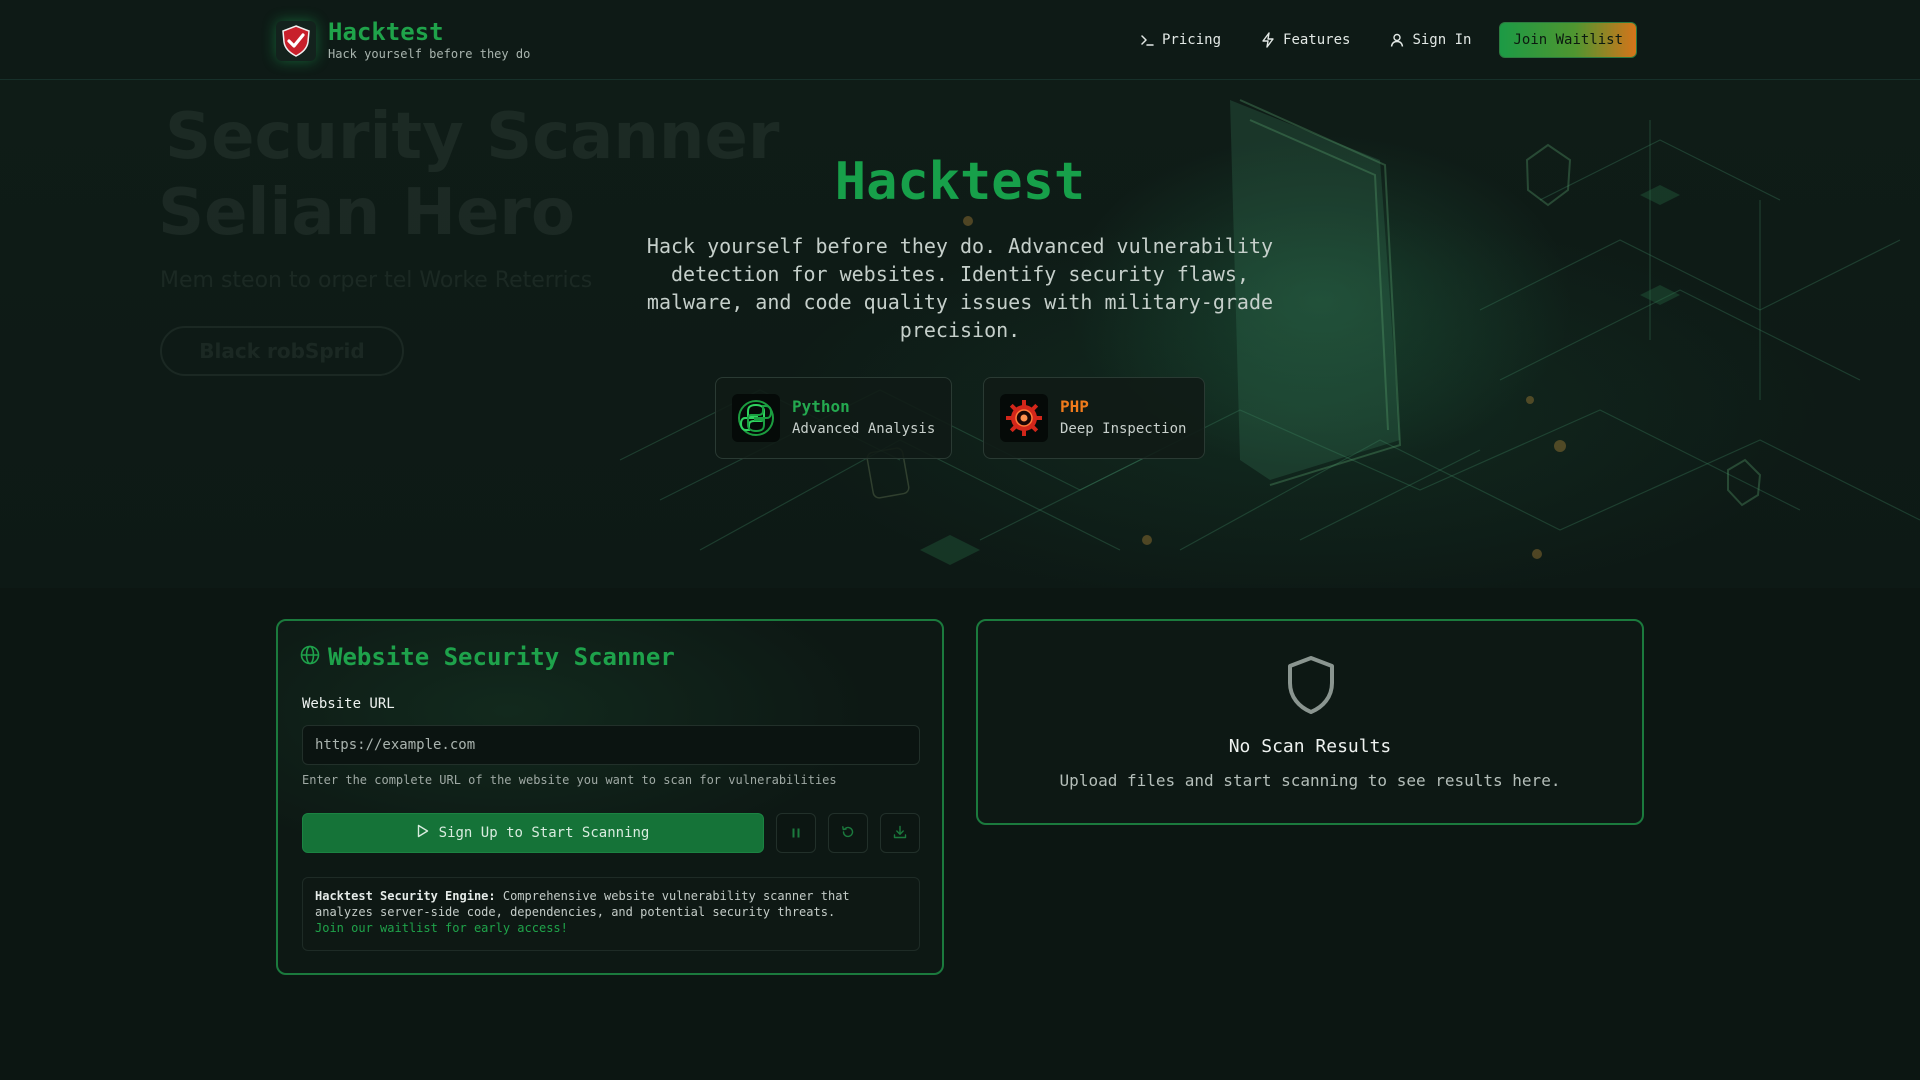 Image resolution: width=1920 pixels, height=1080 pixels. I want to click on main-nav: Pricing Features Sign In Join Waitlist, so click(1384, 40).